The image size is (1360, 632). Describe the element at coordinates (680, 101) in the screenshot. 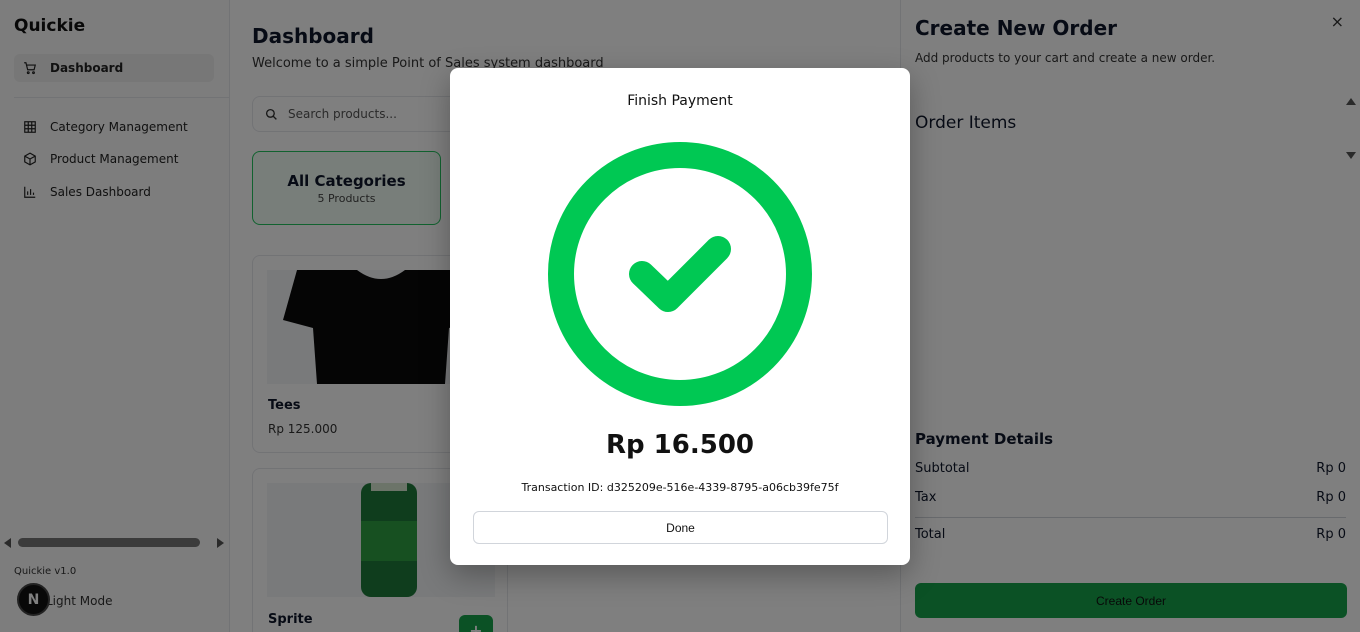

I see `dialog-title: Finish Payment` at that location.